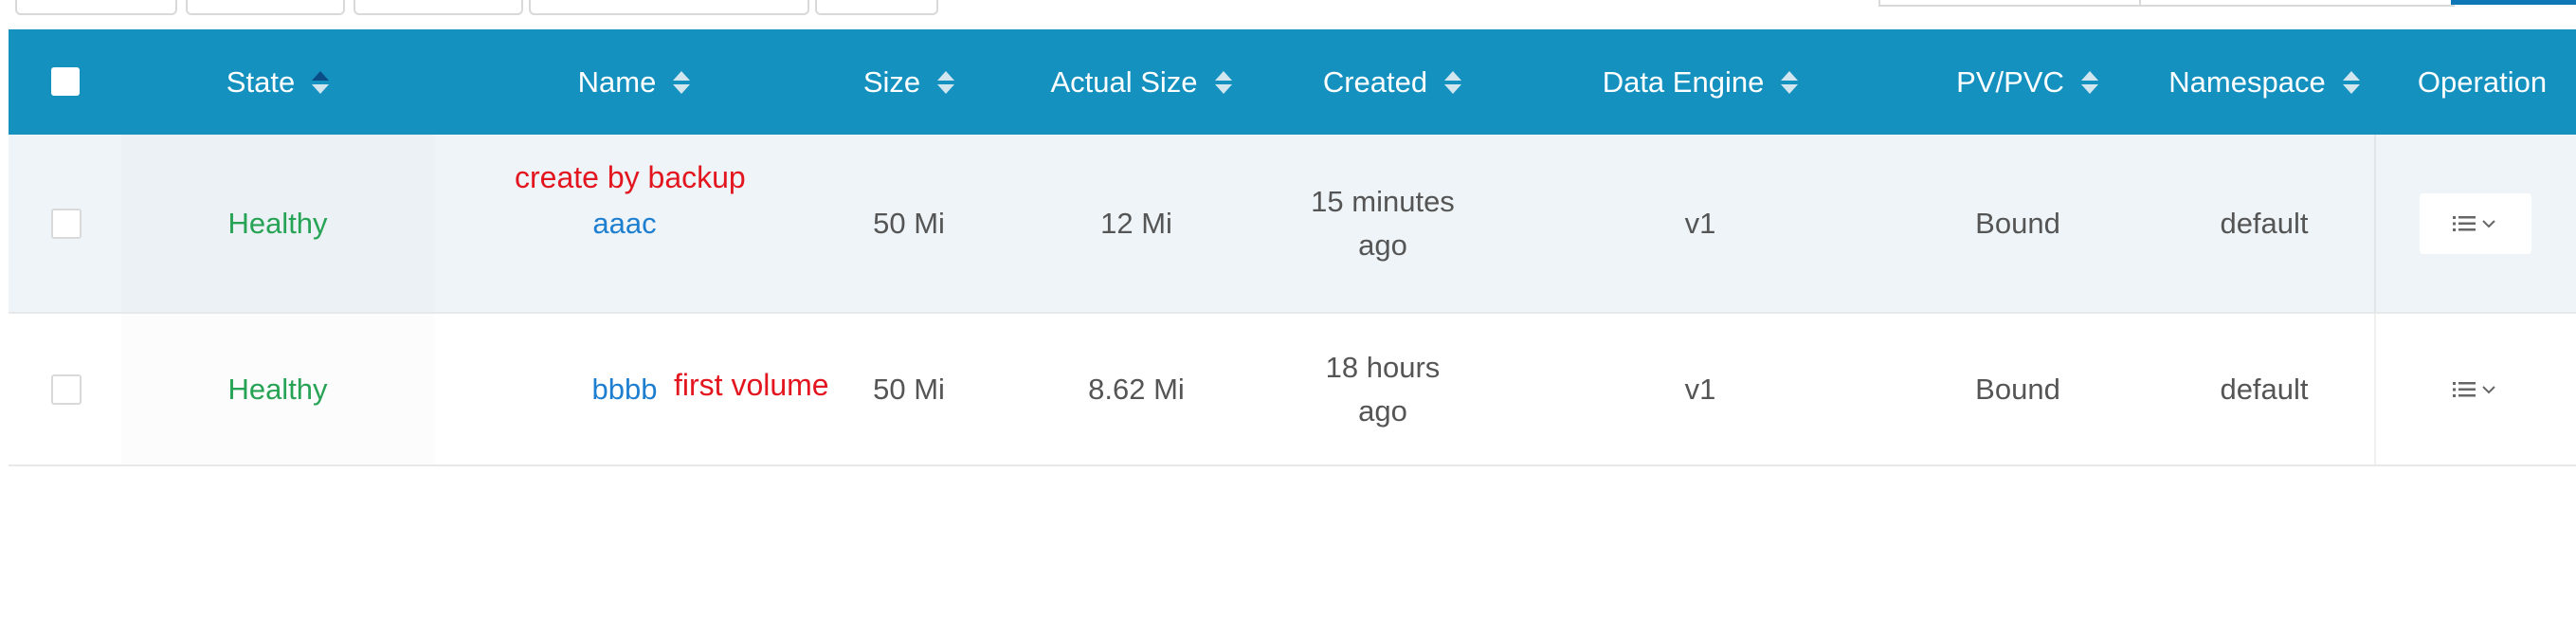  I want to click on volume-name-link: aaac, so click(624, 224).